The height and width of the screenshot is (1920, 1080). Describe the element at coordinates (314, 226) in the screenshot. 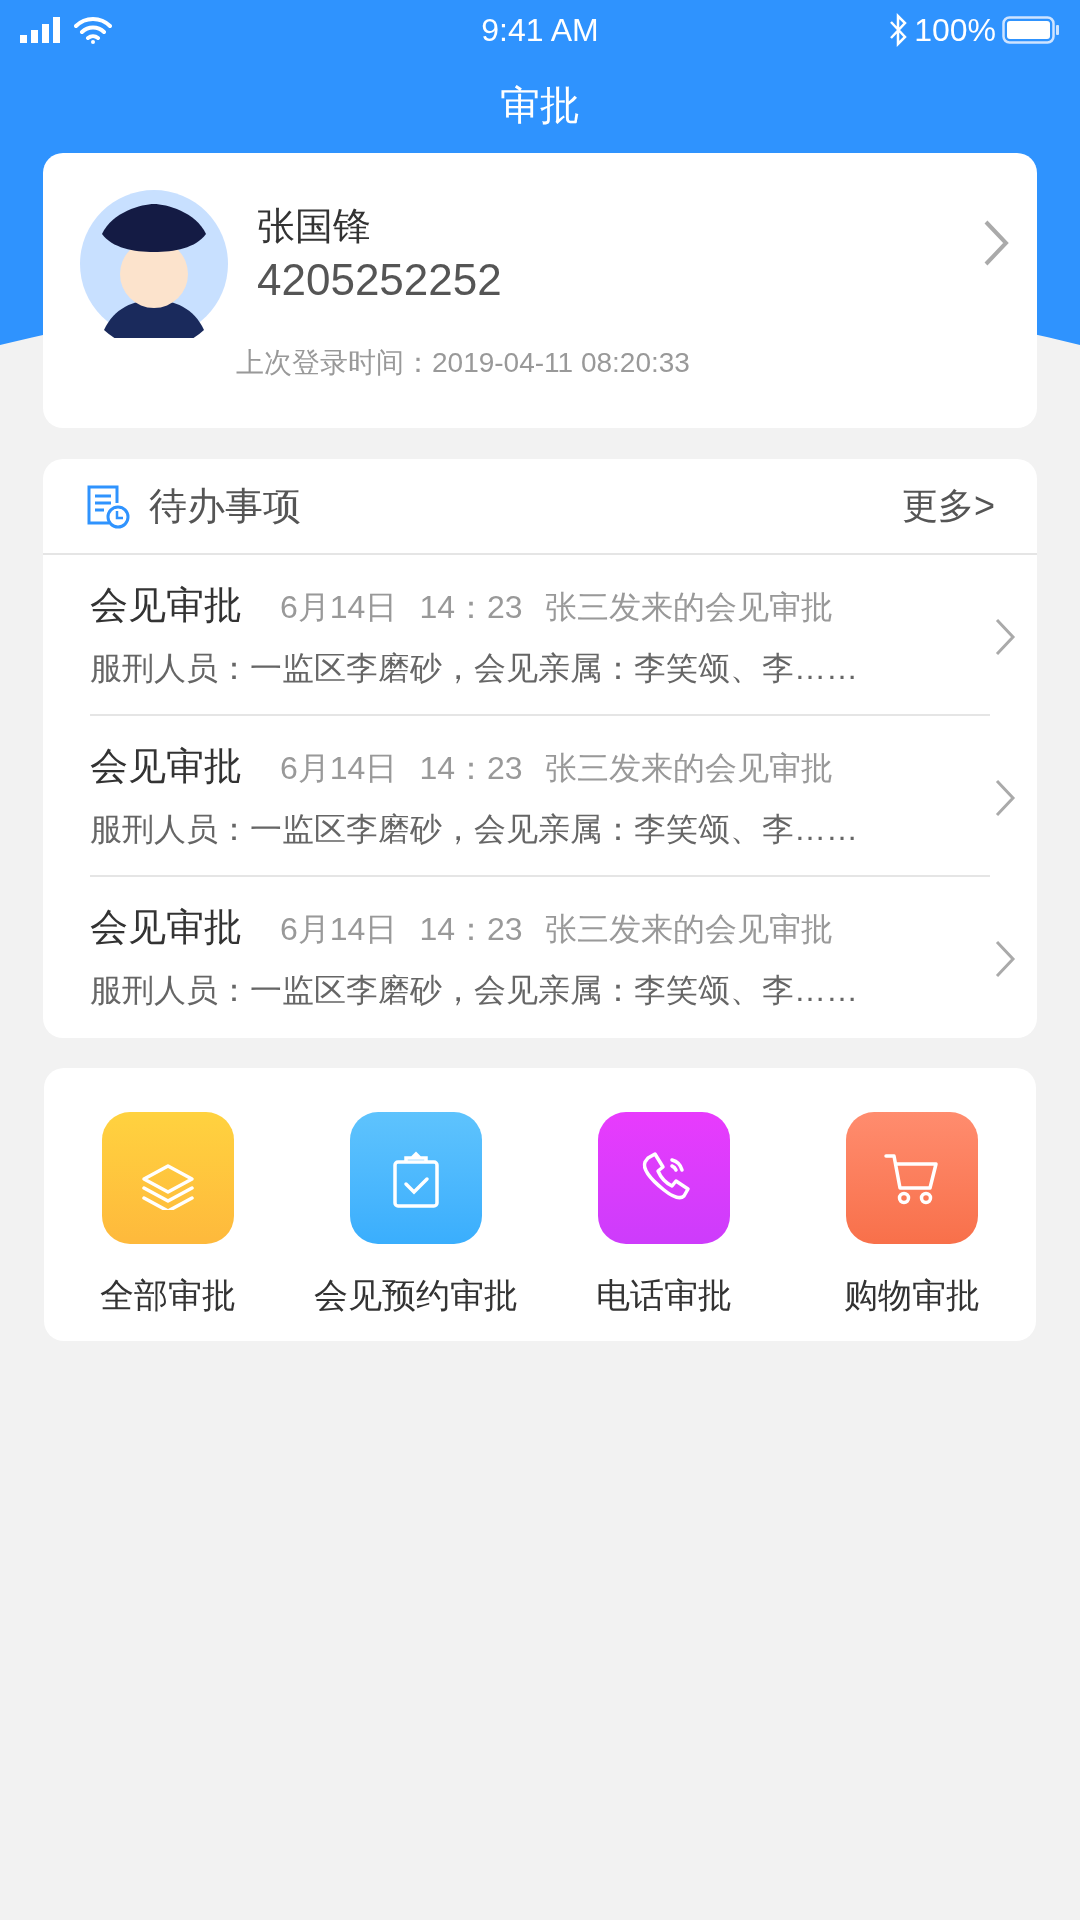

I see `user-name: 张国锋` at that location.